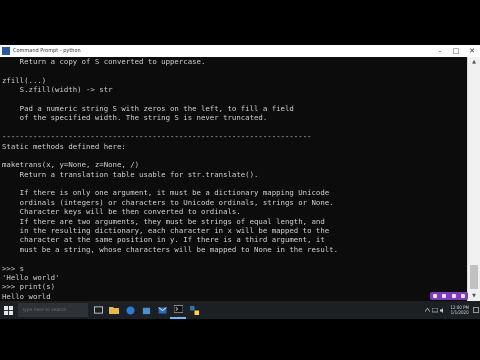 This screenshot has width=480, height=360. Describe the element at coordinates (162, 310) in the screenshot. I see `mail-icon` at that location.